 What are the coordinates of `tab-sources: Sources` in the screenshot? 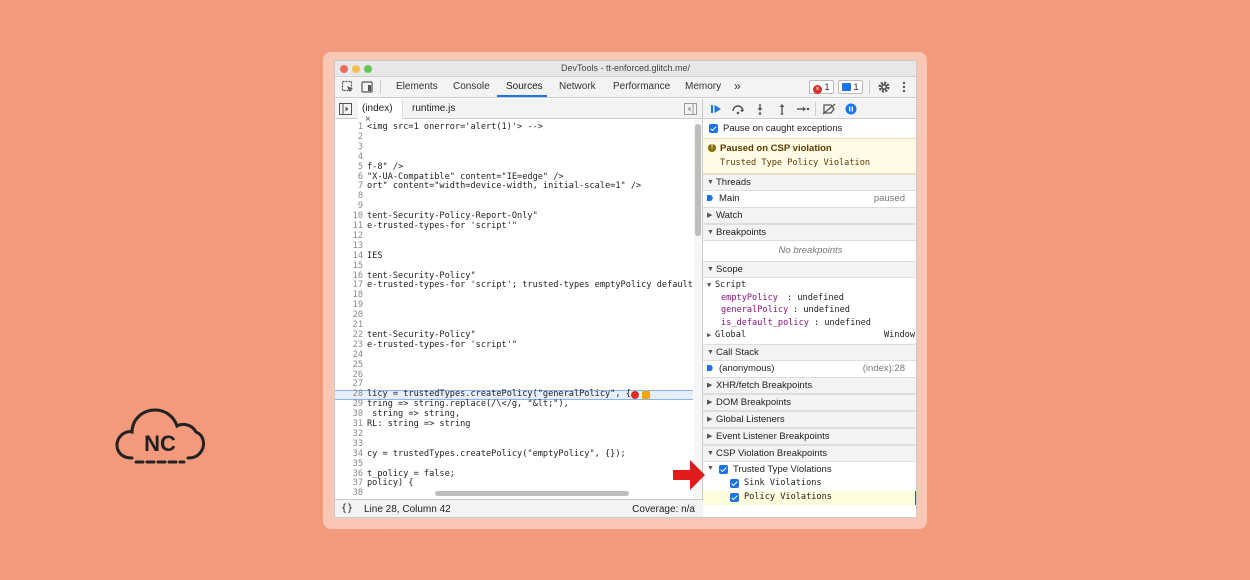 It's located at (524, 86).